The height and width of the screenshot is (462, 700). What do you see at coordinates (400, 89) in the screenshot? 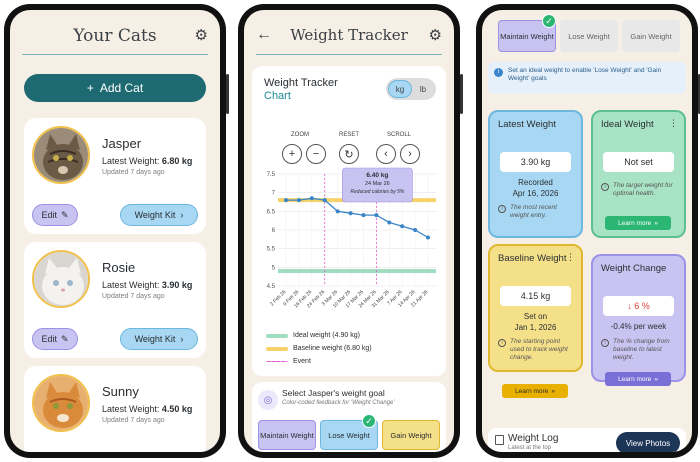
I see `unit-kg-option: kg` at bounding box center [400, 89].